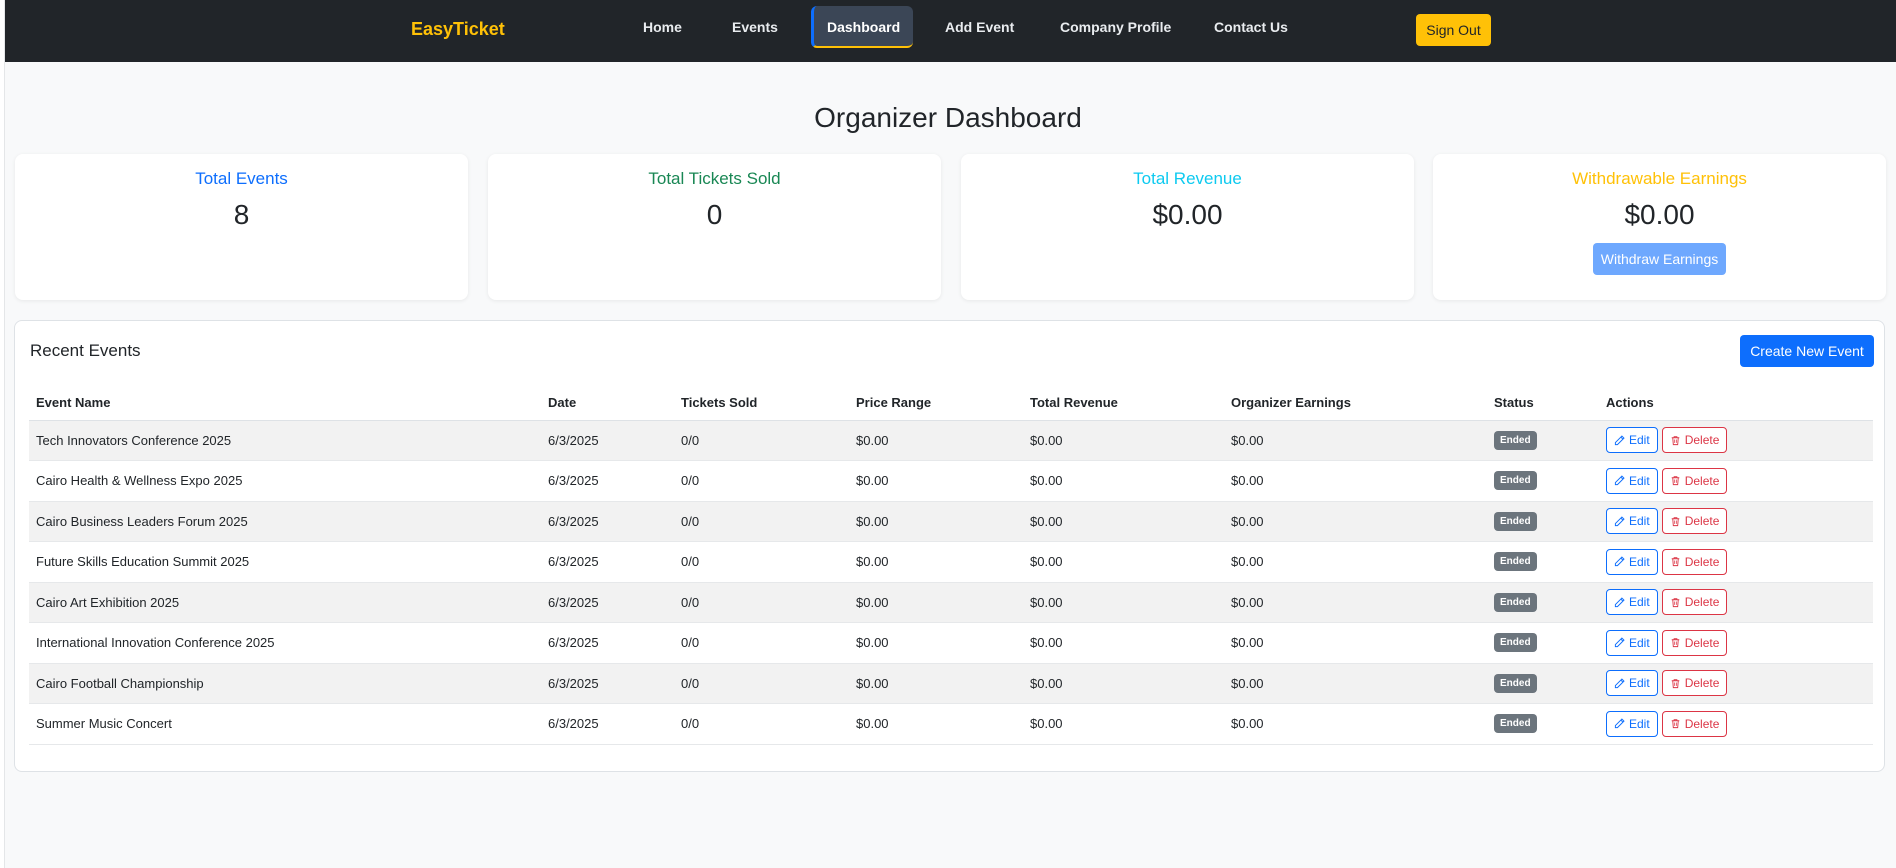 The width and height of the screenshot is (1896, 868). Describe the element at coordinates (1115, 27) in the screenshot. I see `nav-link-company-profile: Company Profile` at that location.